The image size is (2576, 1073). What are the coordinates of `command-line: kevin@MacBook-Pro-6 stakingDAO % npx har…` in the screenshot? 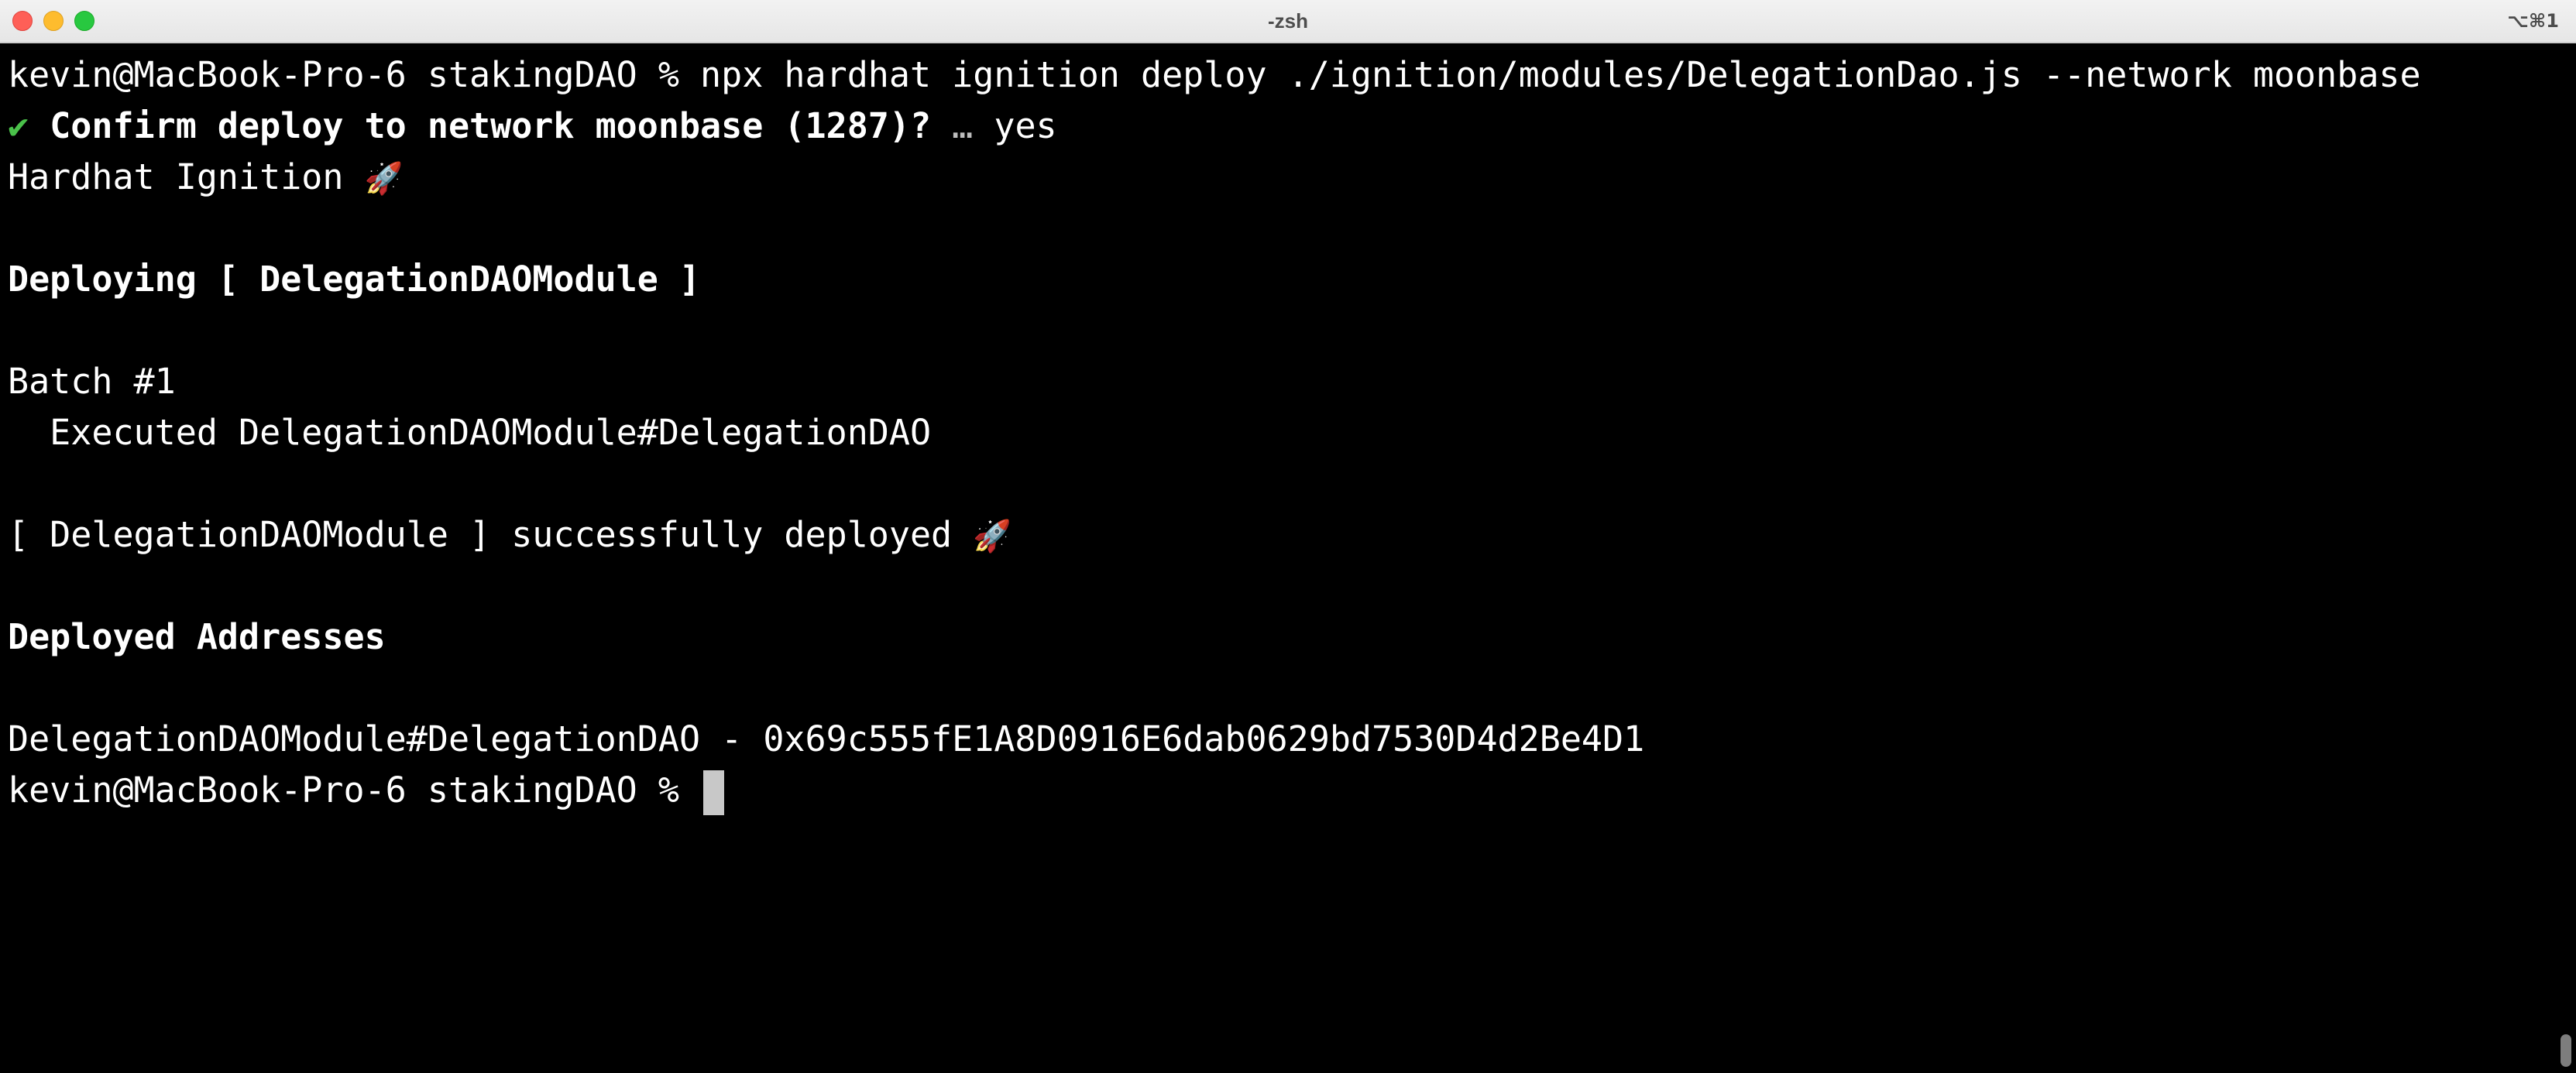 It's located at (1214, 74).